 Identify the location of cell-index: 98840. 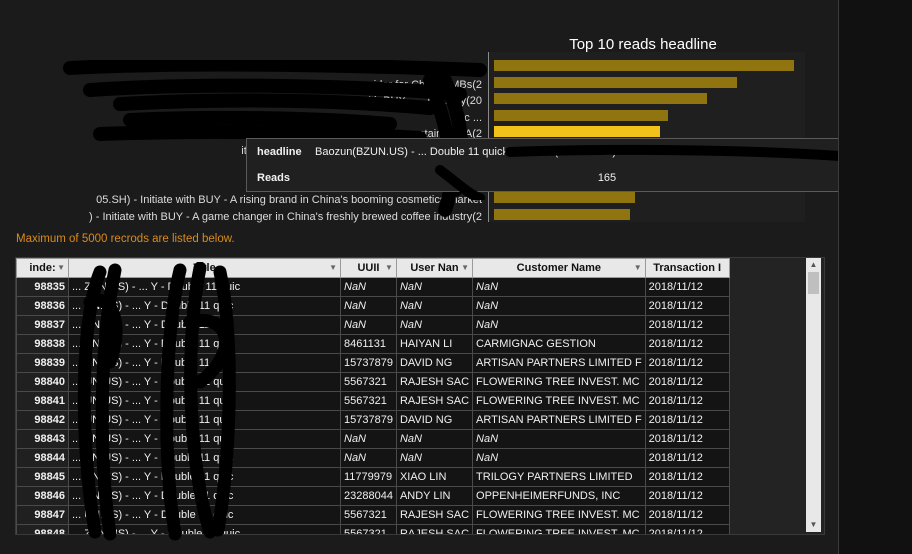
(42, 382).